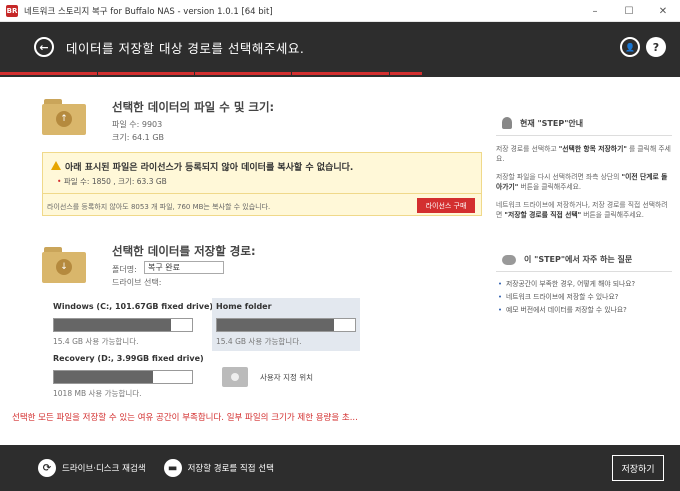 Image resolution: width=680 pixels, height=491 pixels. I want to click on close-button: ✕, so click(663, 11).